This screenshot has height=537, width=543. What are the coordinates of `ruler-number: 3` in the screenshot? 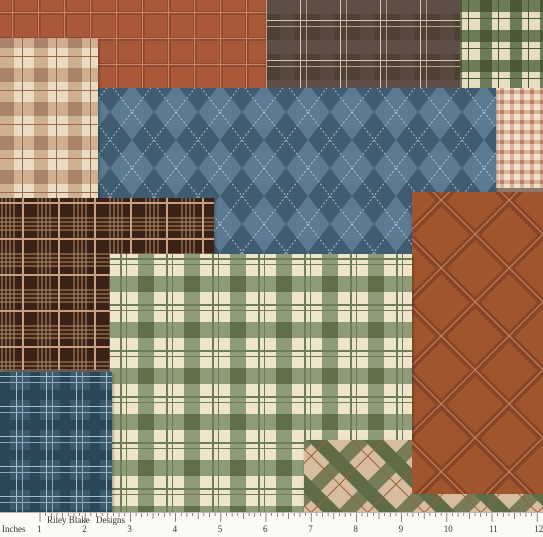 It's located at (129, 529).